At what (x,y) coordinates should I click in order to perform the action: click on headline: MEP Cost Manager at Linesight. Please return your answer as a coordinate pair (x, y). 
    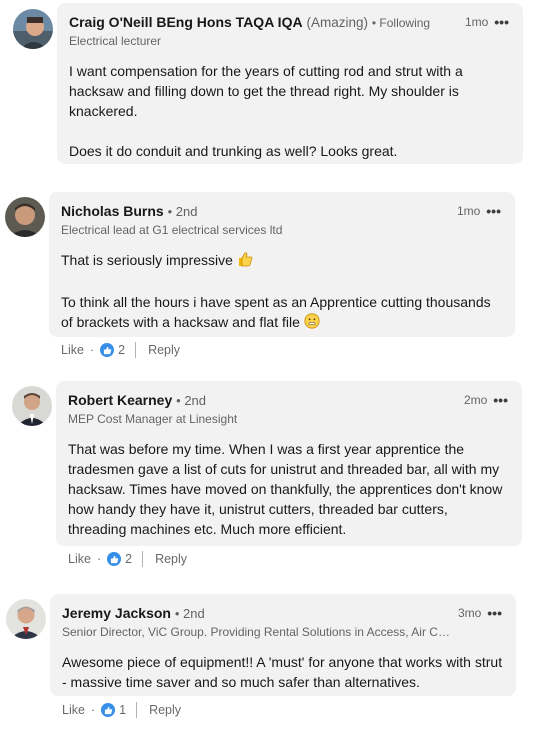
    Looking at the image, I should click on (153, 419).